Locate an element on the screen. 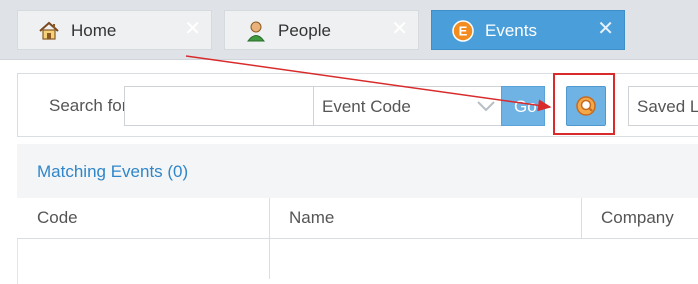 This screenshot has width=698, height=284. column-header-label: Name is located at coordinates (312, 217).